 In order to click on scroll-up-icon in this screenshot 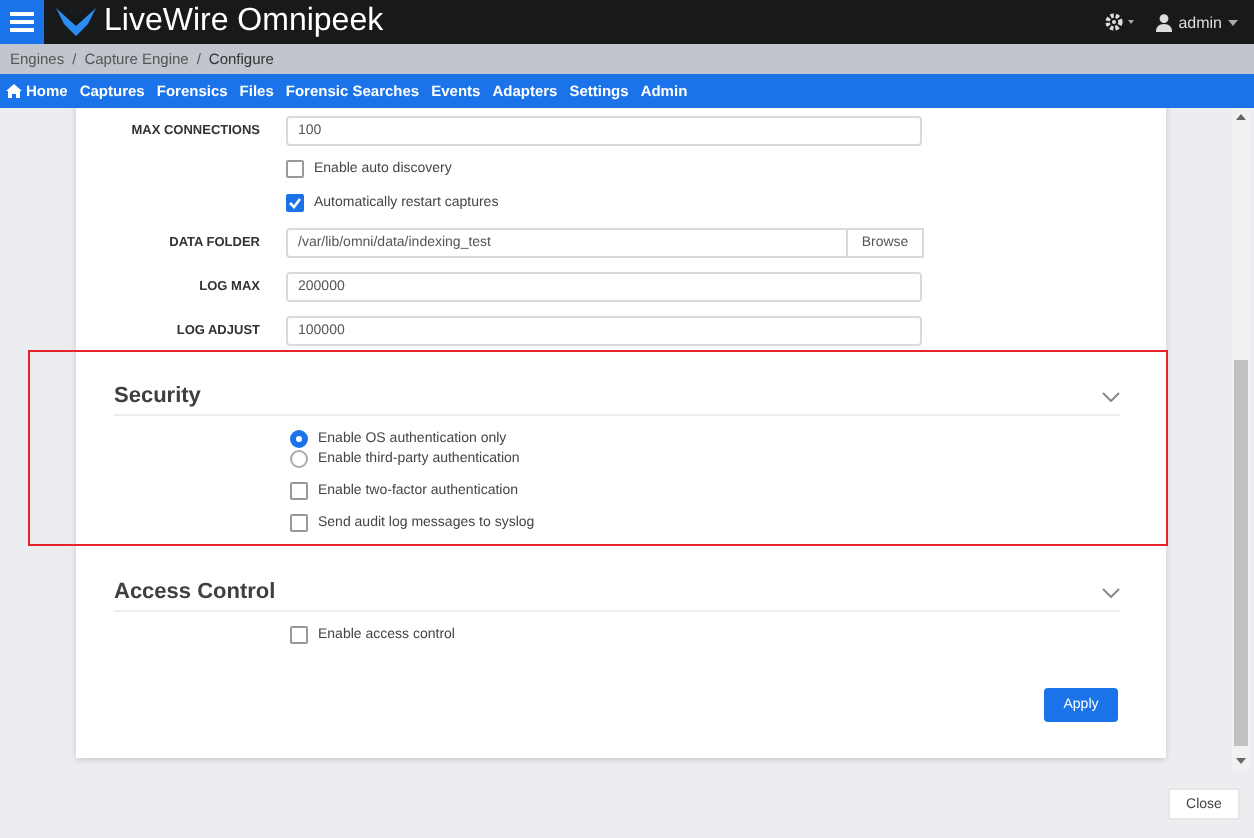, I will do `click(1241, 117)`.